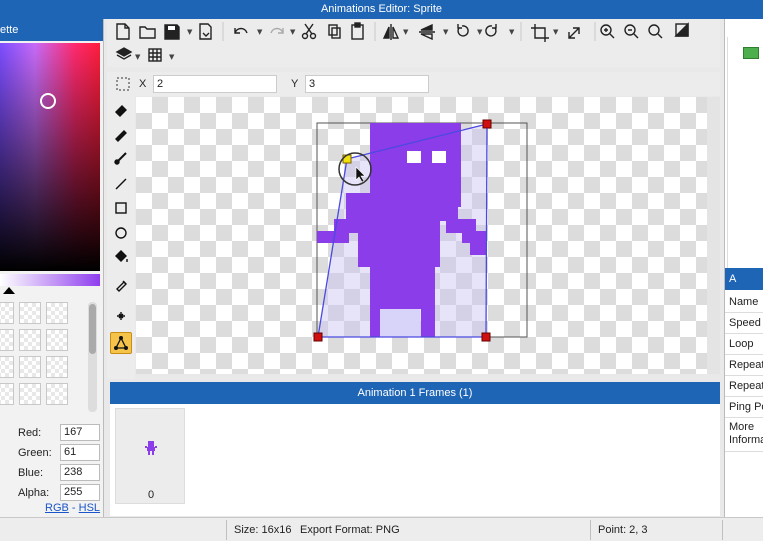 Image resolution: width=763 pixels, height=541 pixels. Describe the element at coordinates (744, 323) in the screenshot. I see `property-speed: Speed` at that location.